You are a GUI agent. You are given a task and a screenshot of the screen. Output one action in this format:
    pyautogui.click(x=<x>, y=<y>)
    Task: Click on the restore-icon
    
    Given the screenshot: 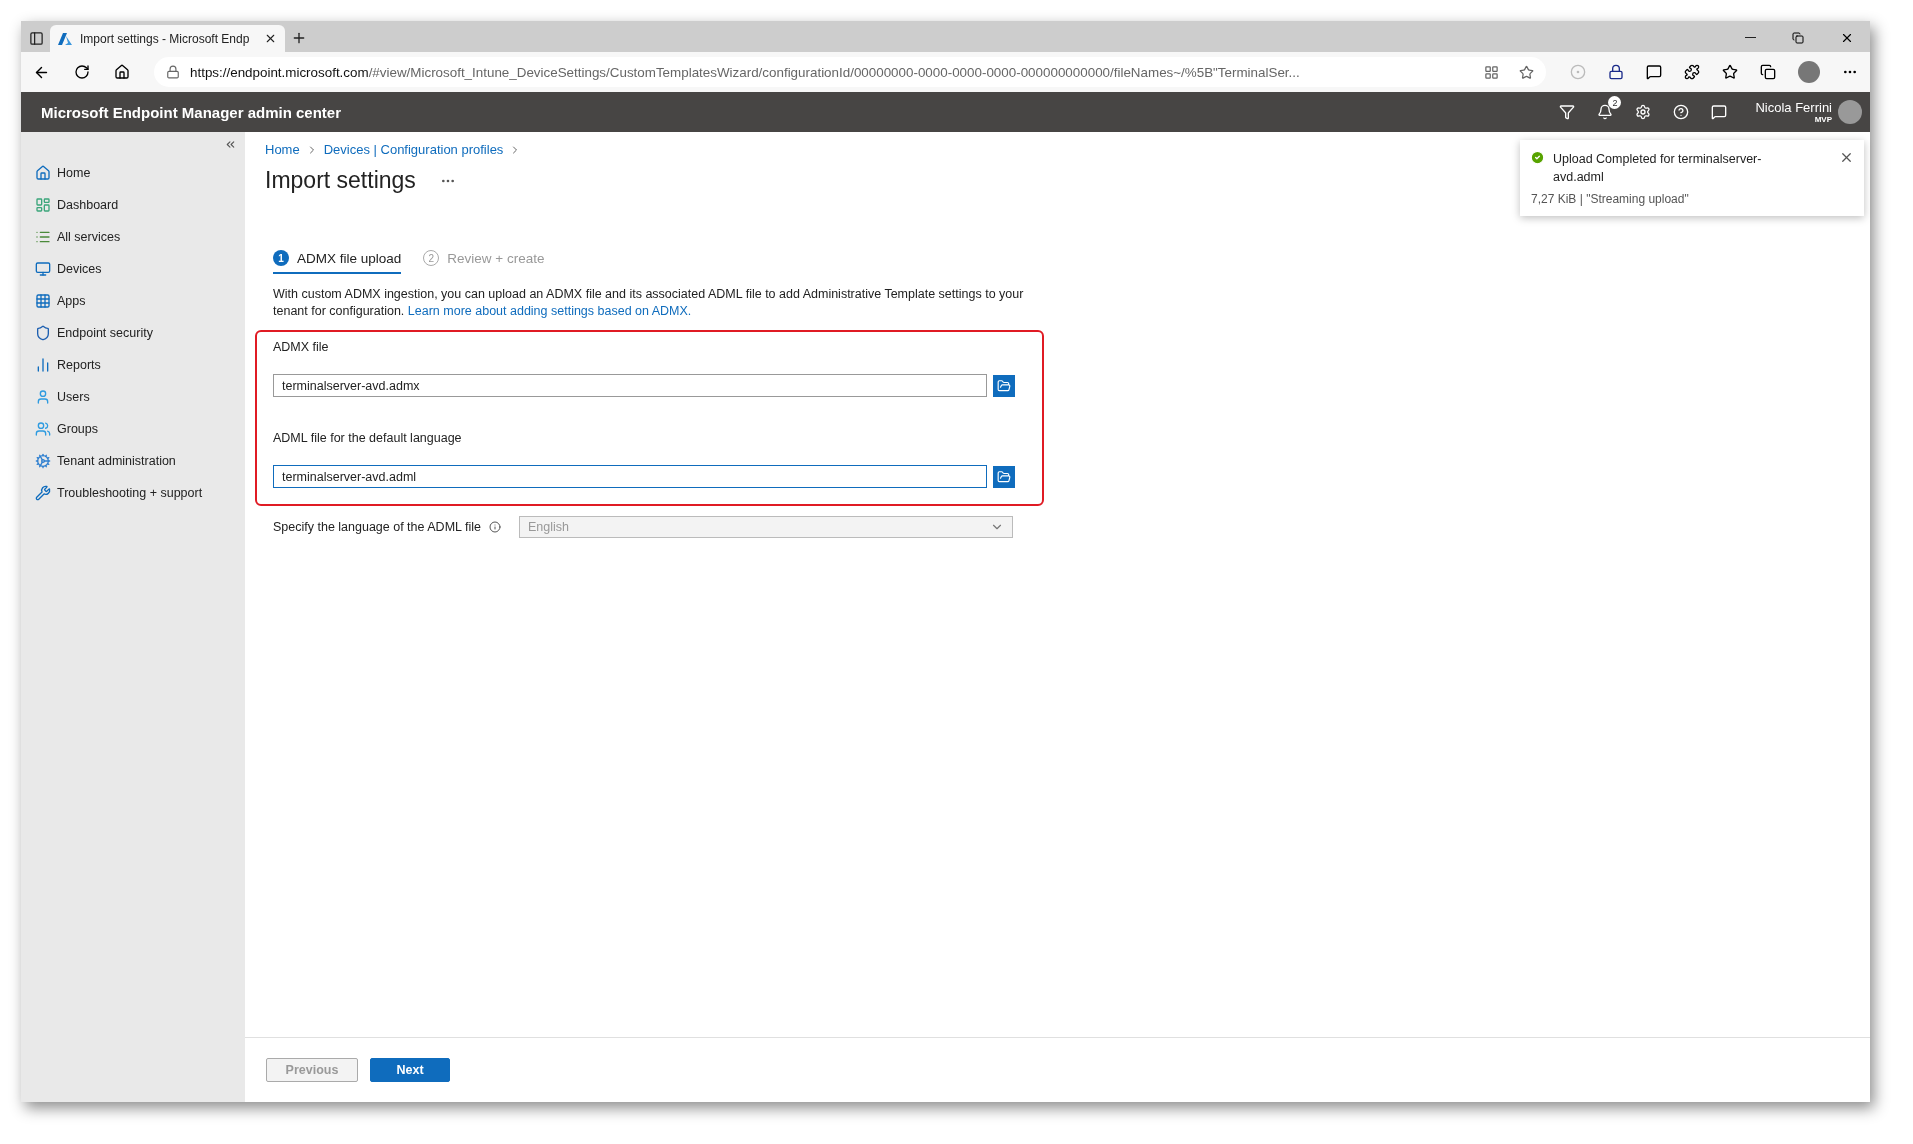 What is the action you would take?
    pyautogui.click(x=1798, y=38)
    